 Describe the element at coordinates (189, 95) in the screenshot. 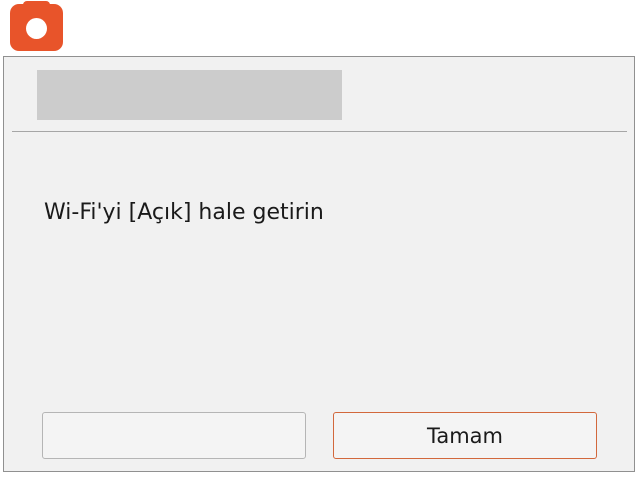

I see `dialog-title` at that location.